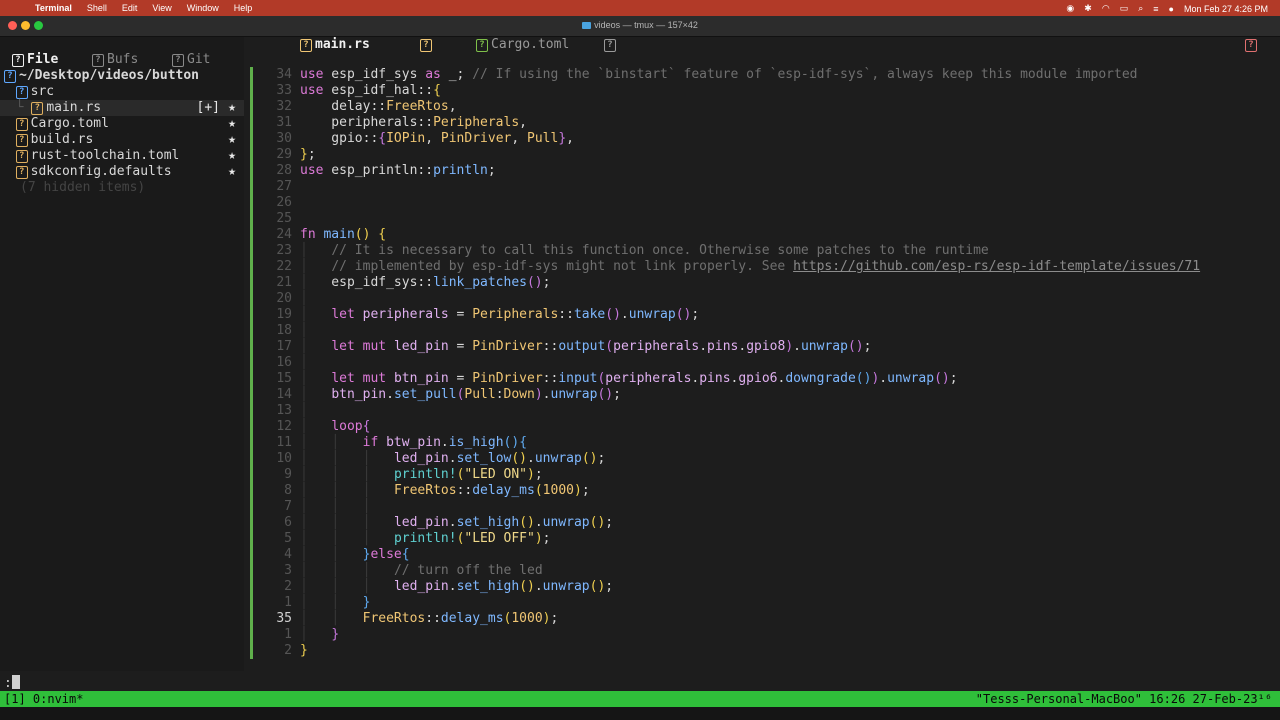  Describe the element at coordinates (161, 8) in the screenshot. I see `menu-view: View` at that location.